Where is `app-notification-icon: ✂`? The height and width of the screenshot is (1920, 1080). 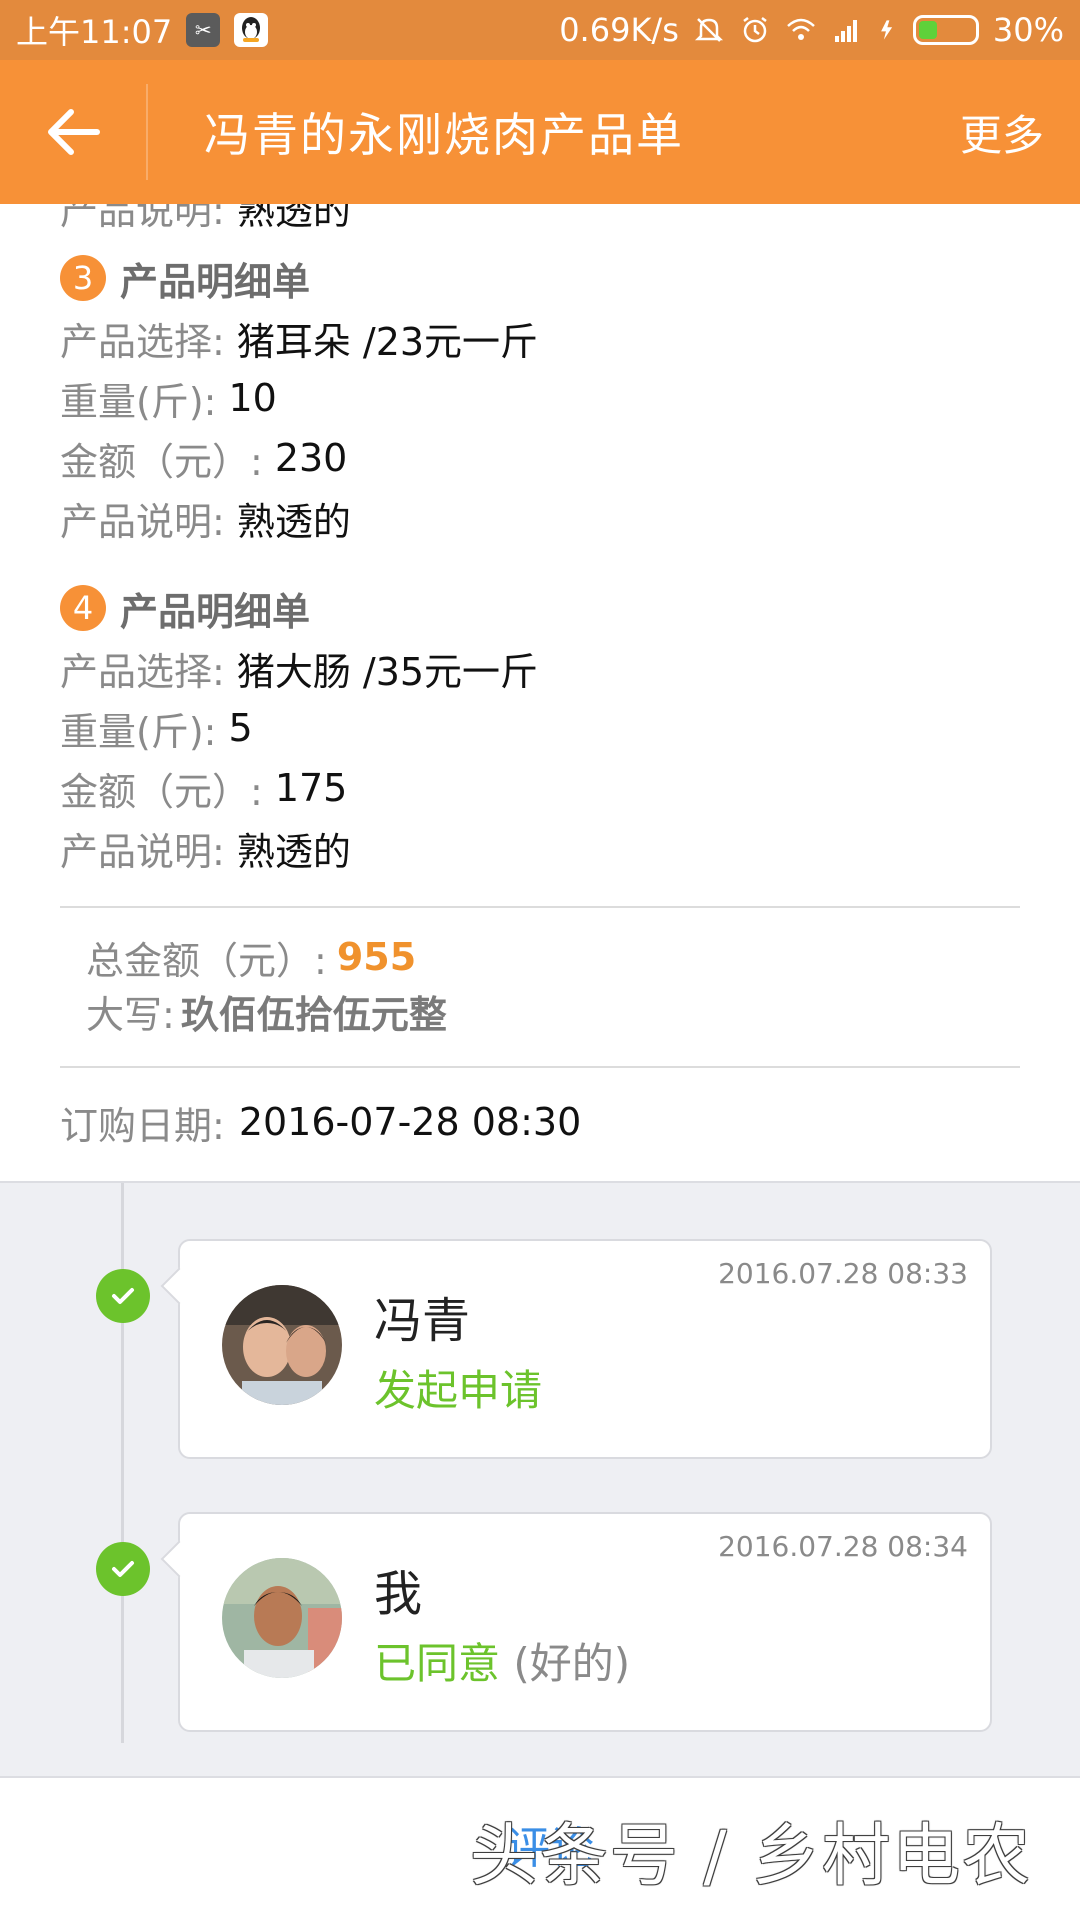 app-notification-icon: ✂ is located at coordinates (203, 30).